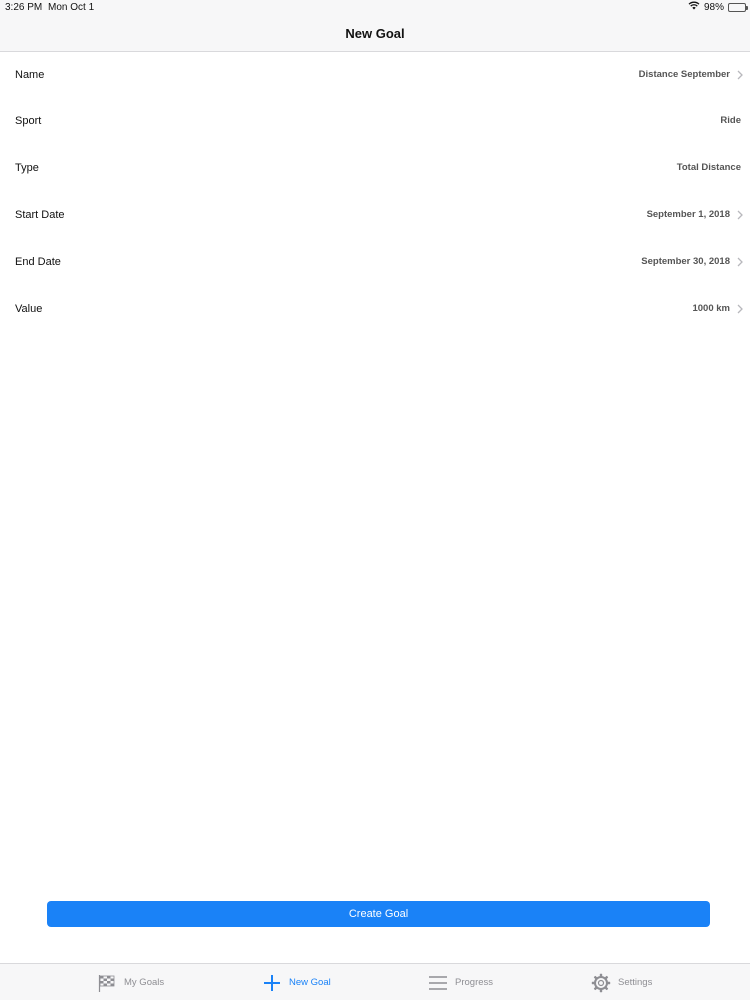 The width and height of the screenshot is (750, 1000). I want to click on status-time: 3:26 PM, so click(24, 7).